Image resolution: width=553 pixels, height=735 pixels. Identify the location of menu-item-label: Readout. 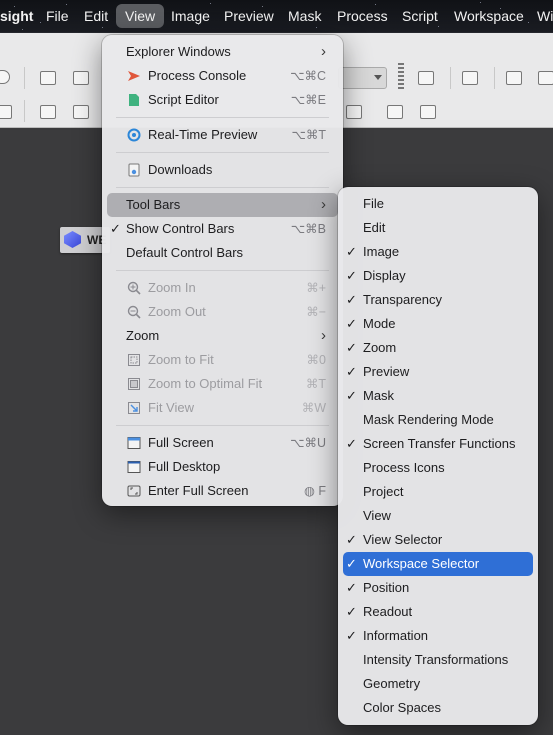
(388, 611).